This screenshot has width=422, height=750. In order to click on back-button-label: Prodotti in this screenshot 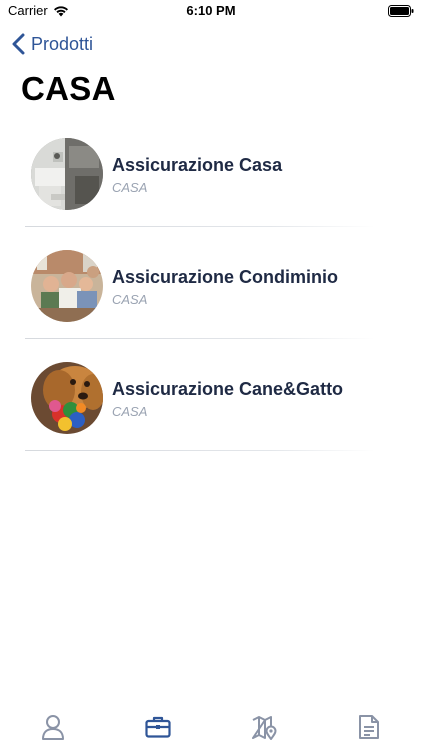, I will do `click(62, 43)`.